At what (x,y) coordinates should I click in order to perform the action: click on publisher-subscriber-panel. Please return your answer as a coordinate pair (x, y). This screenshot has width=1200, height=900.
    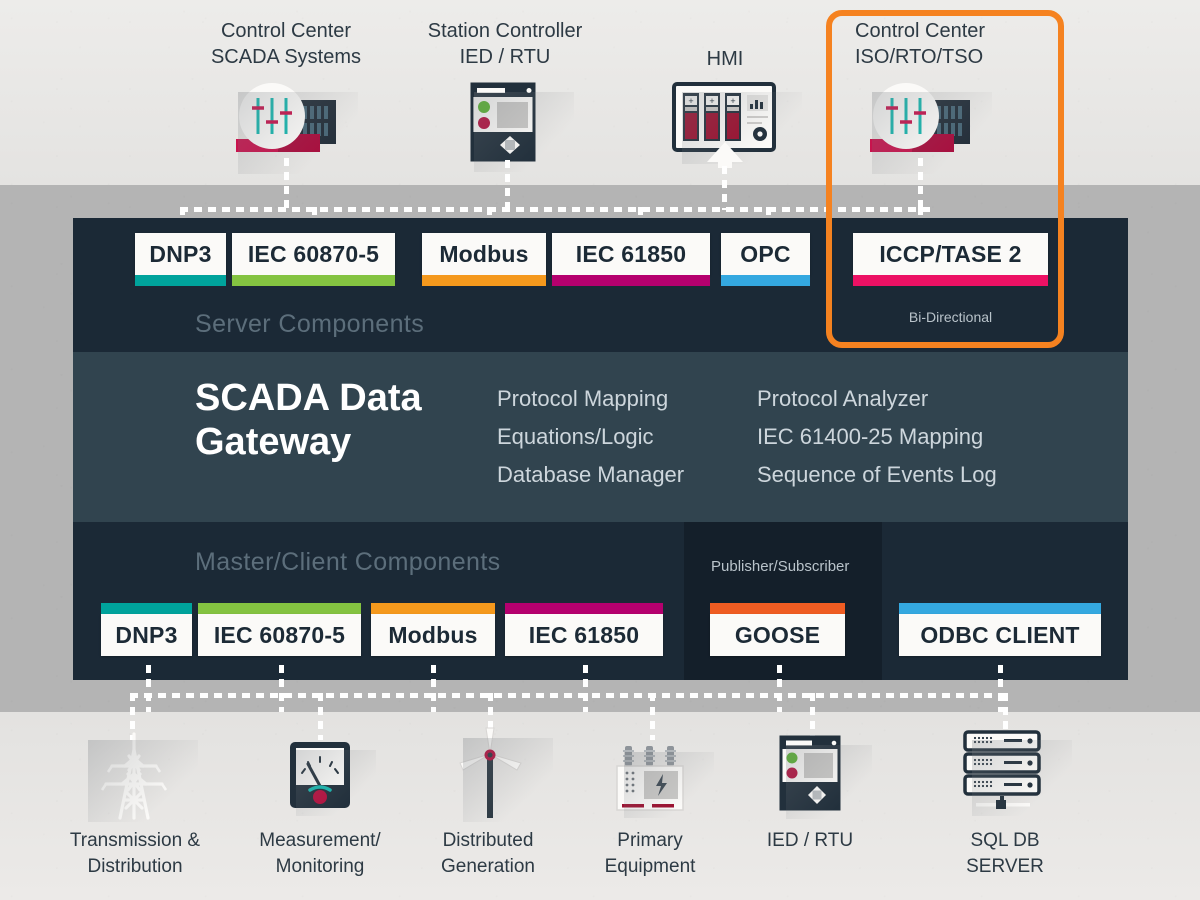
    Looking at the image, I should click on (783, 601).